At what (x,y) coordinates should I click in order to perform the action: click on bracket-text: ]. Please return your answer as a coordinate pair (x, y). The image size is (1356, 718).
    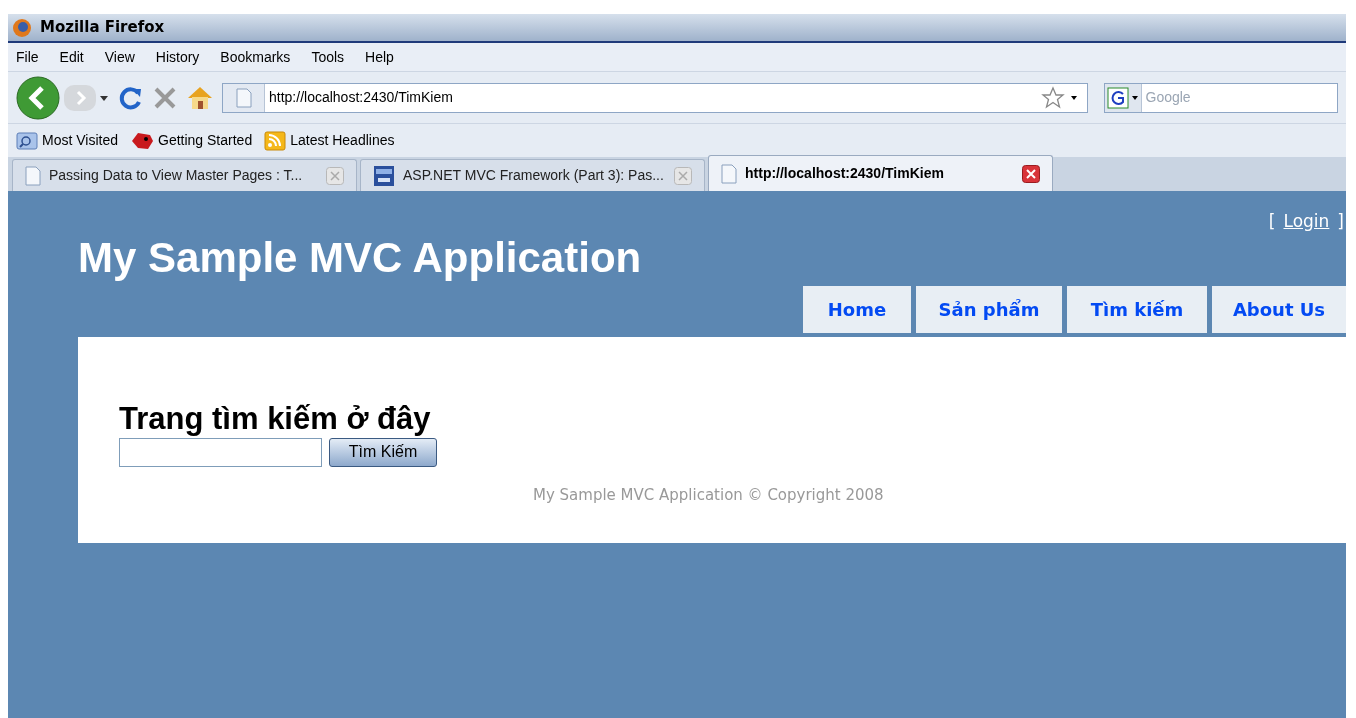
    Looking at the image, I should click on (1340, 221).